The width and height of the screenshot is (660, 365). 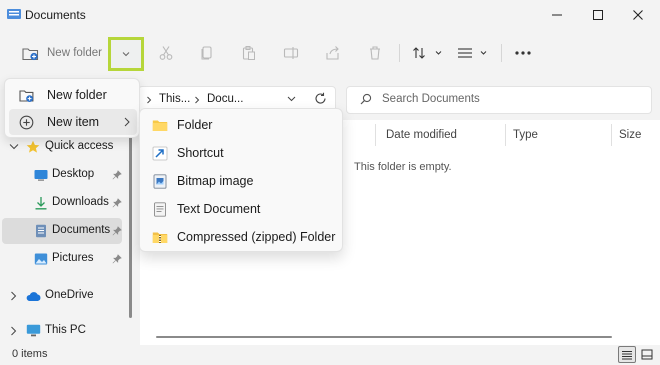 I want to click on sidebar-item-label: Documents, so click(x=81, y=230).